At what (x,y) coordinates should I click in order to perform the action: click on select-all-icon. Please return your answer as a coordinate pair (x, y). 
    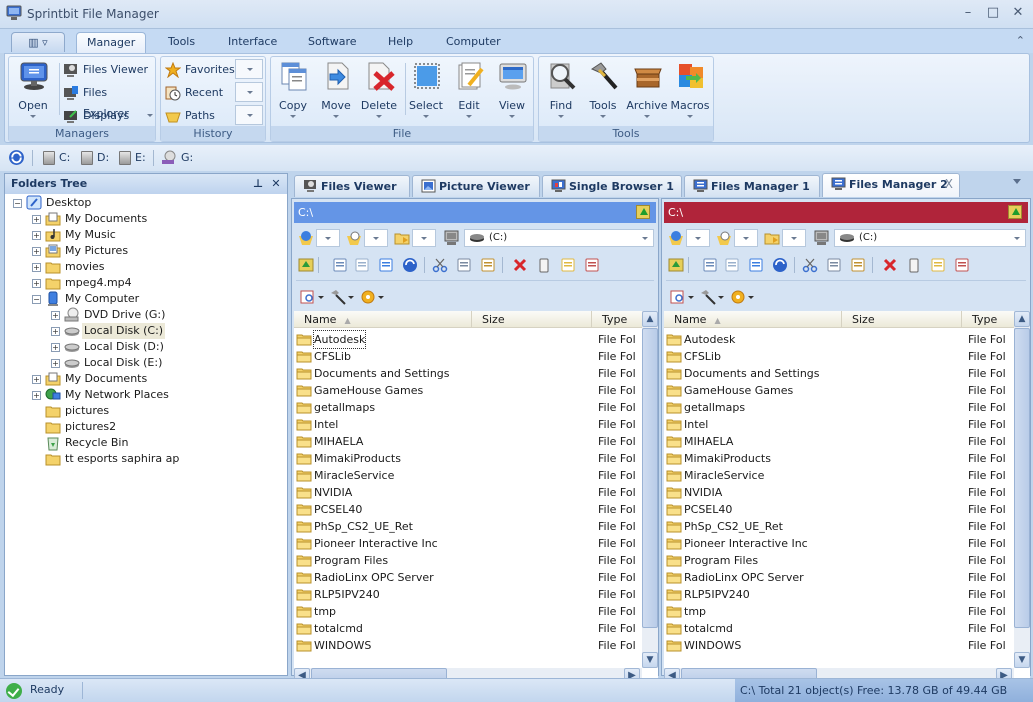
    Looking at the image, I should click on (340, 265).